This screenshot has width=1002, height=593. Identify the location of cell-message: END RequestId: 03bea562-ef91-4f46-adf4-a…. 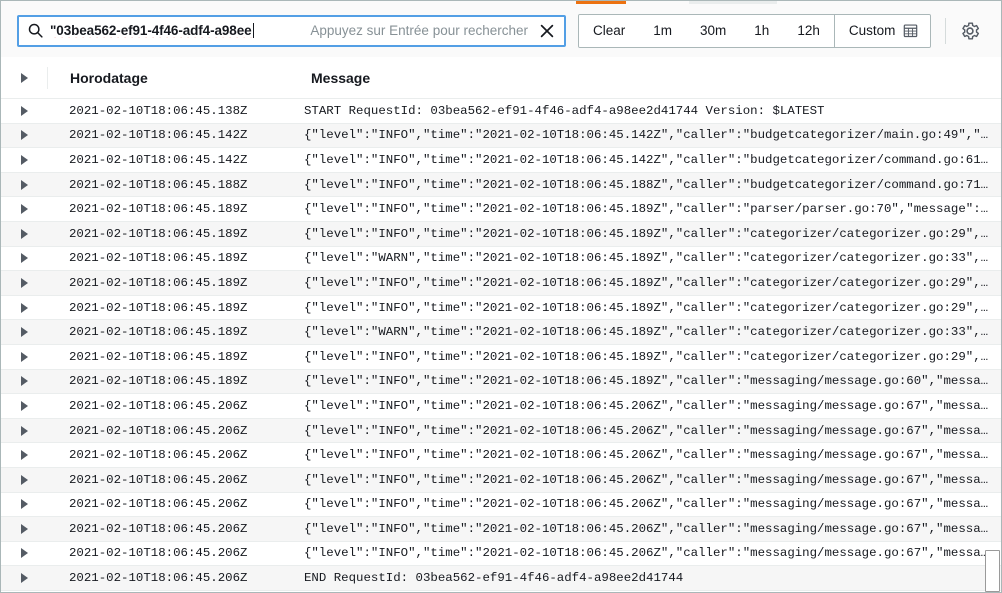
(494, 578).